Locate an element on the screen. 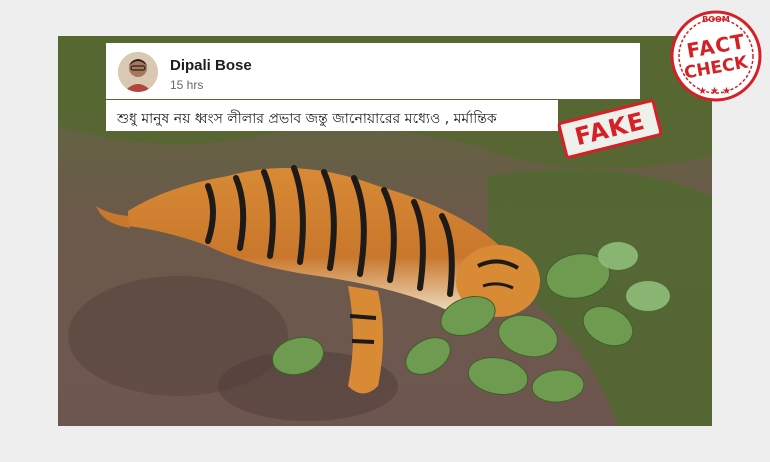 This screenshot has width=770, height=462. author-name: Dipali Bose is located at coordinates (211, 65).